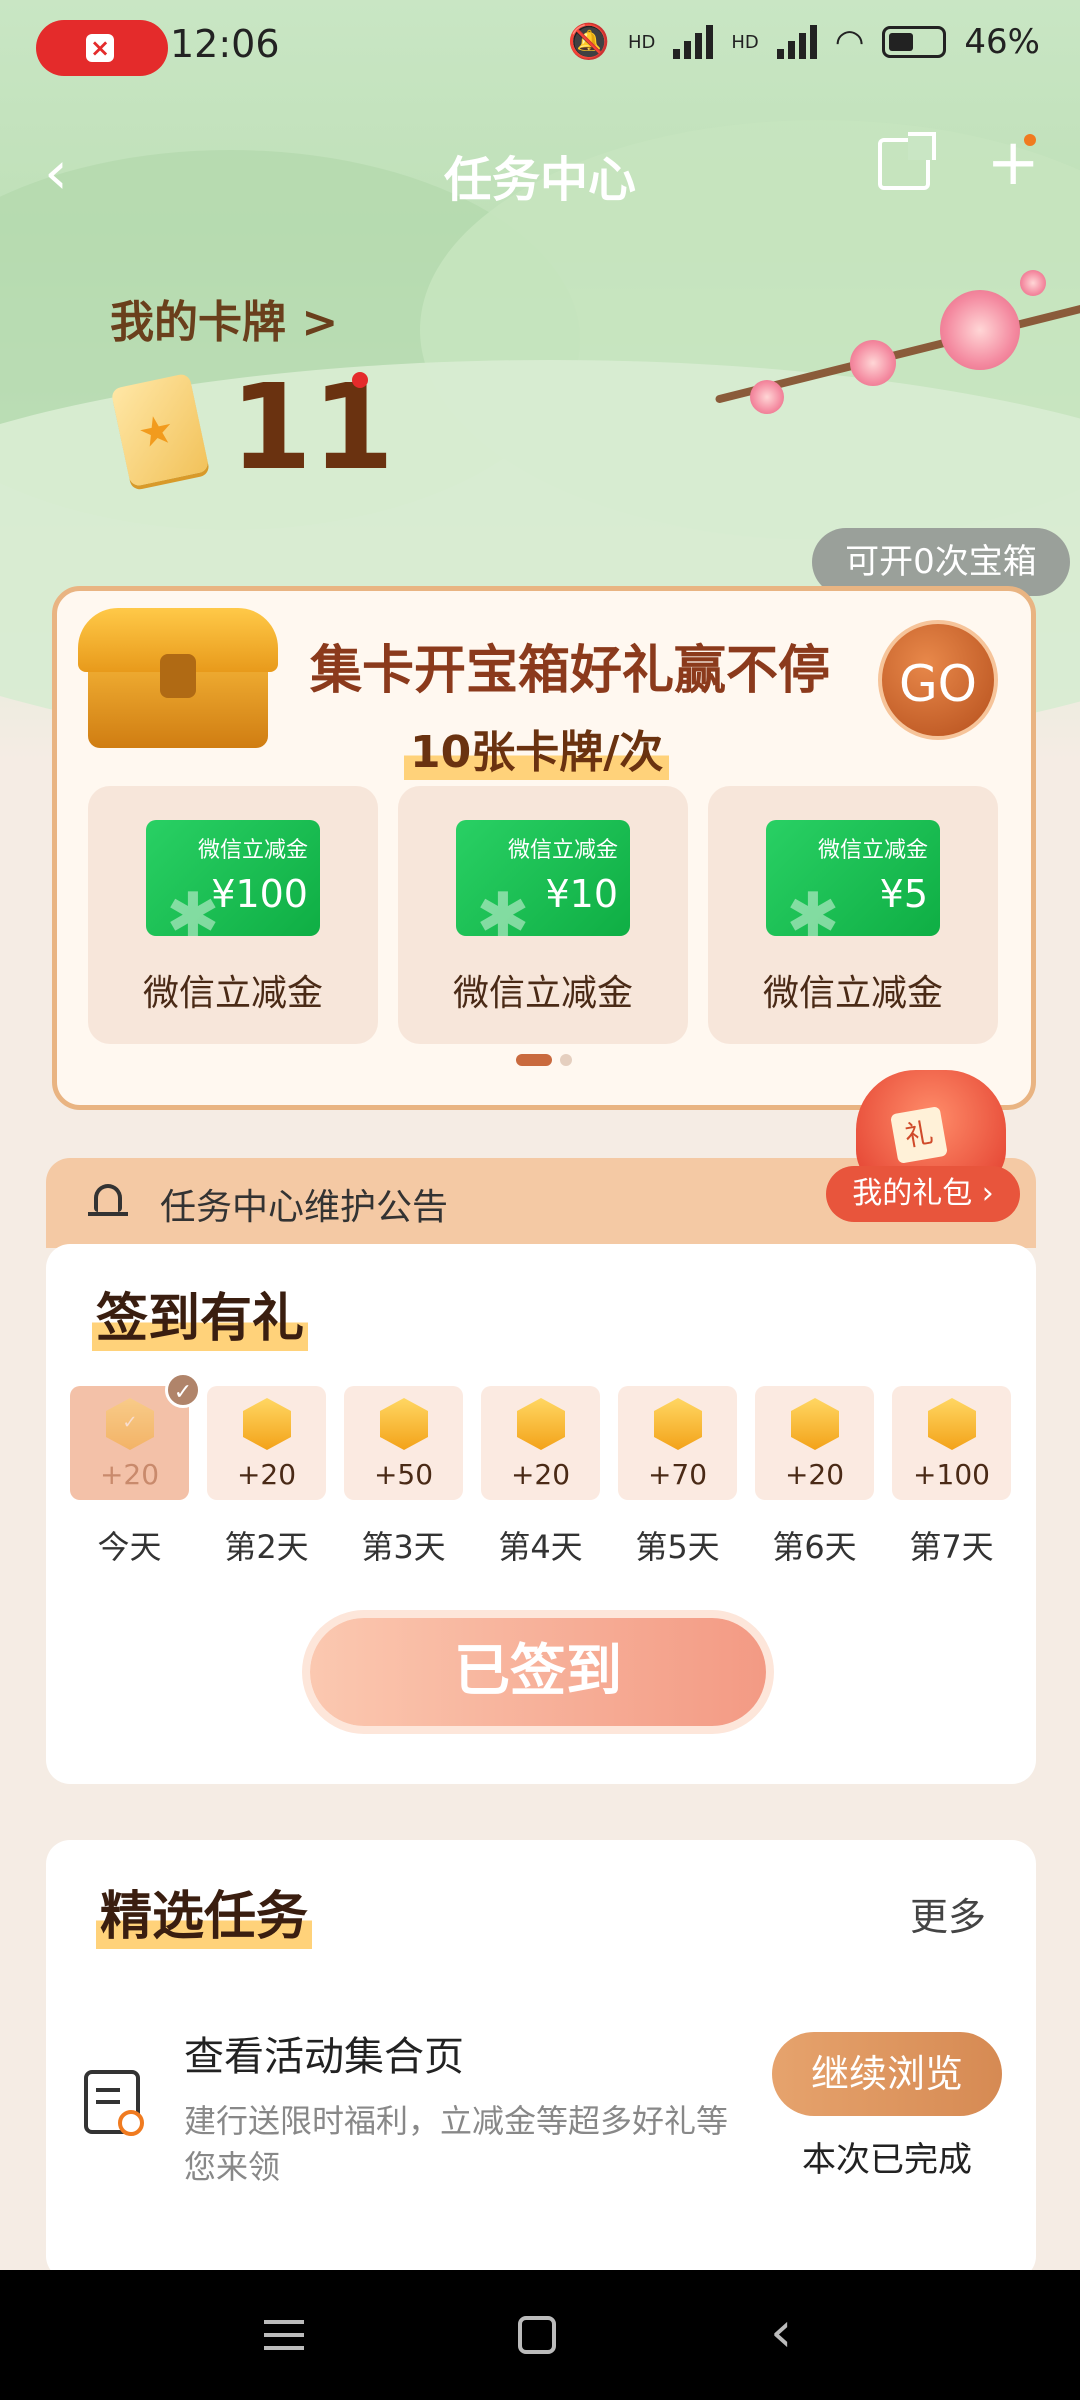 This screenshot has height=2400, width=1080. I want to click on status-time: 12:06, so click(225, 44).